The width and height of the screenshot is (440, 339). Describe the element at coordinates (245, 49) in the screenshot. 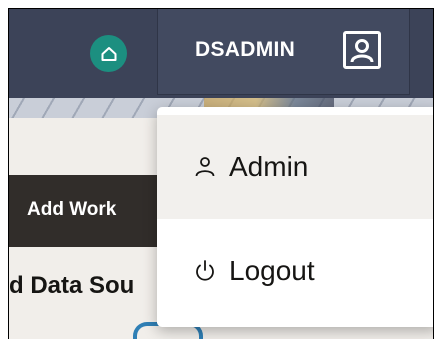

I see `user-name: DSADMIN` at that location.